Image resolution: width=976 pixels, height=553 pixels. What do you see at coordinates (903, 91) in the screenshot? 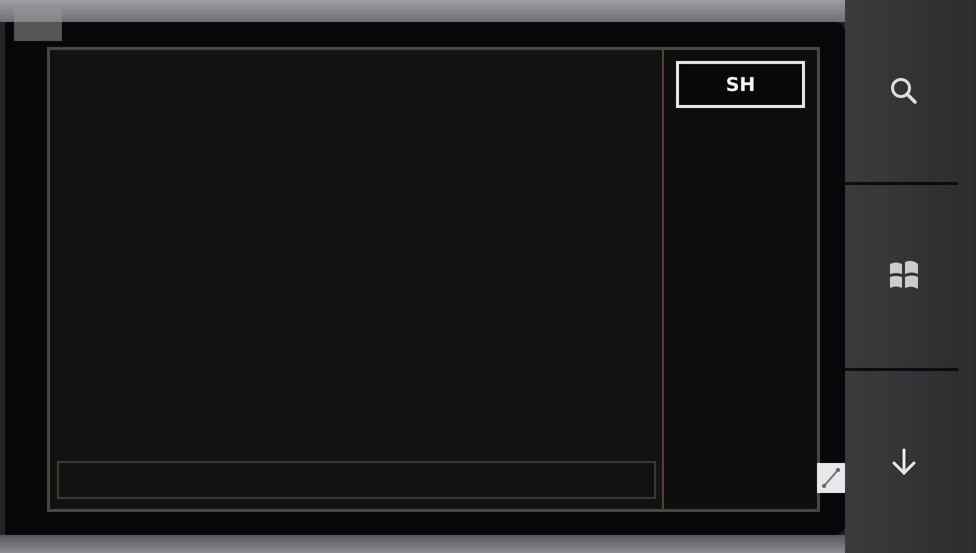
I see `search-icon` at bounding box center [903, 91].